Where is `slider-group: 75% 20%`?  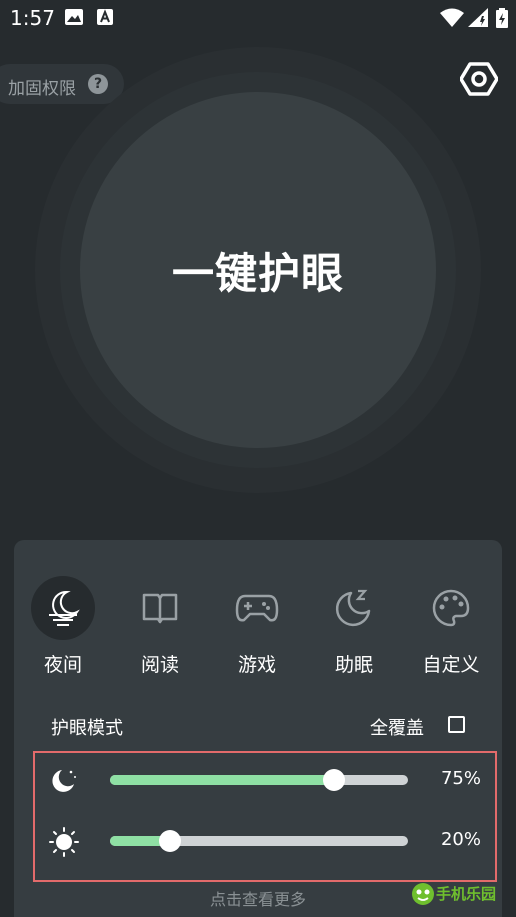
slider-group: 75% 20% is located at coordinates (265, 816).